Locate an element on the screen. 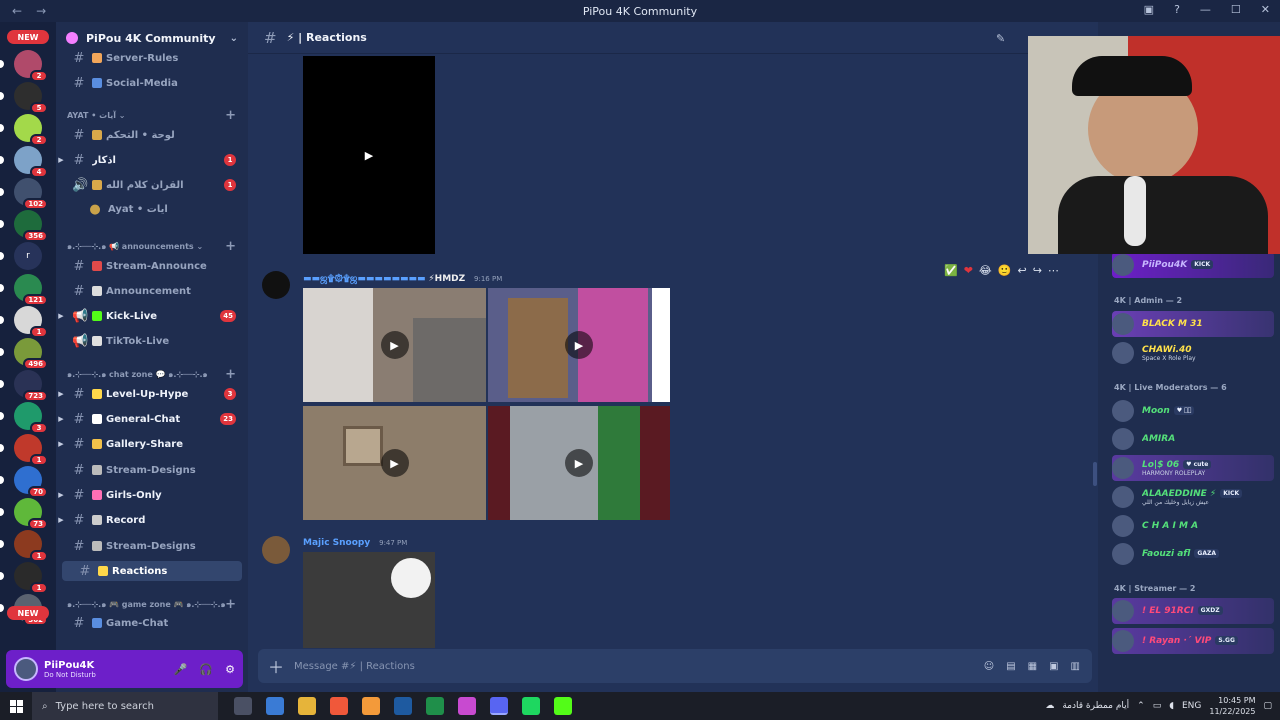 This screenshot has height=720, width=1280. apps-icon: ▥ is located at coordinates (1075, 666).